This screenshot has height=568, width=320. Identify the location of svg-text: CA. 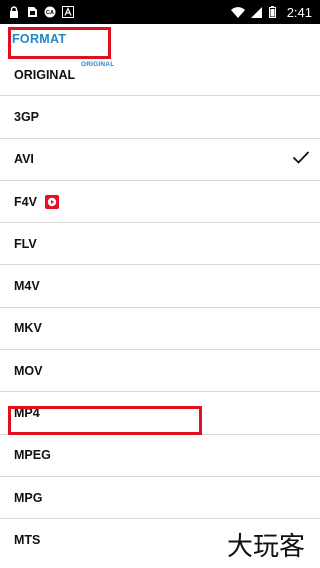
(50, 13).